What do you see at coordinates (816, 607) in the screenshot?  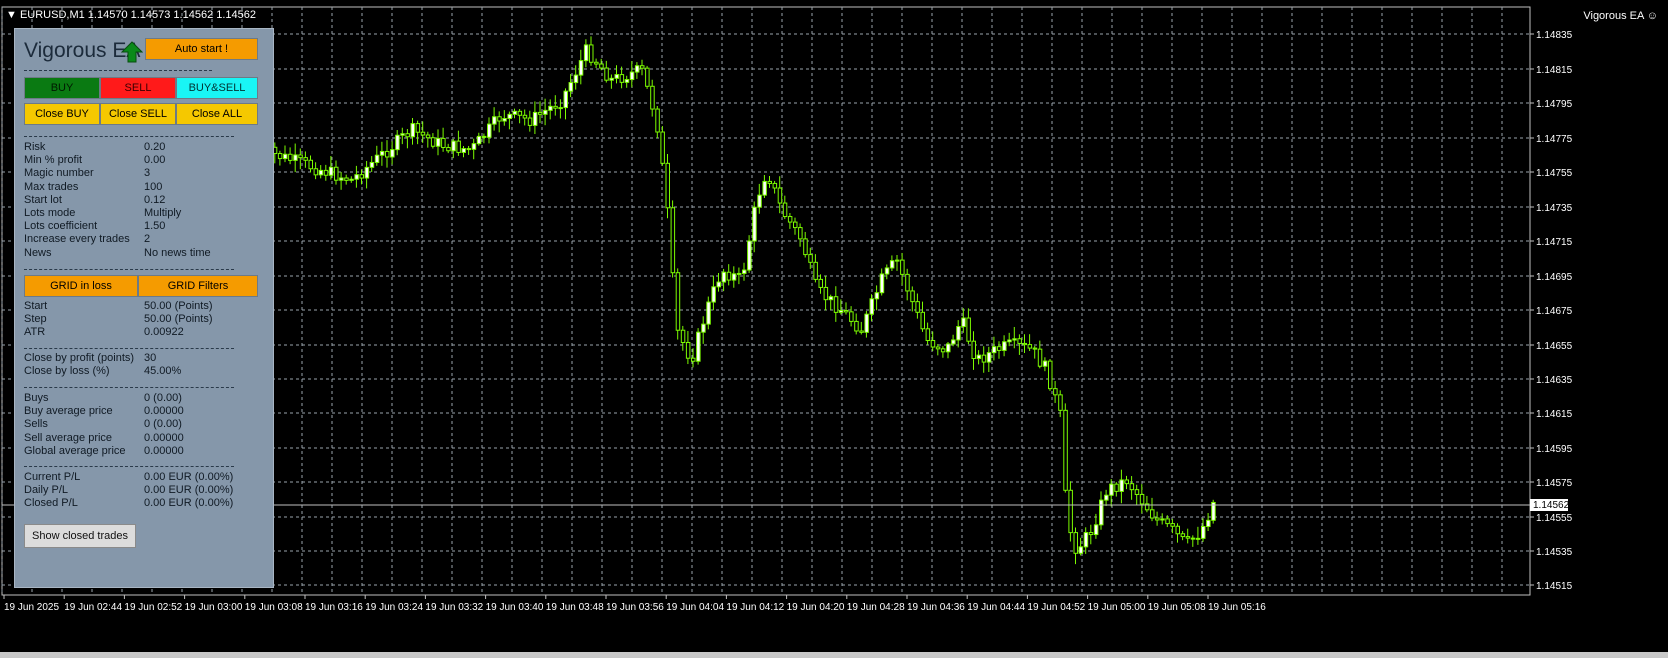 I see `time-tick-label: 19 Jun 04:20` at bounding box center [816, 607].